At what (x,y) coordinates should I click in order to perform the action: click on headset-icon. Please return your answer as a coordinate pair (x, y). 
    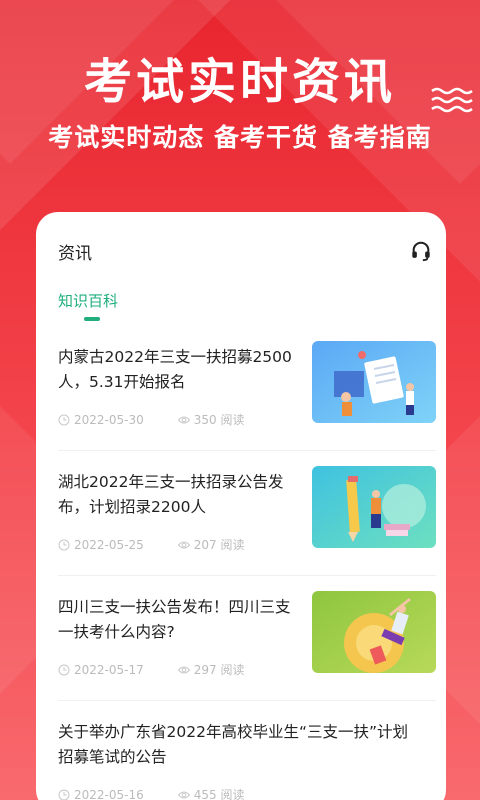
    Looking at the image, I should click on (421, 251).